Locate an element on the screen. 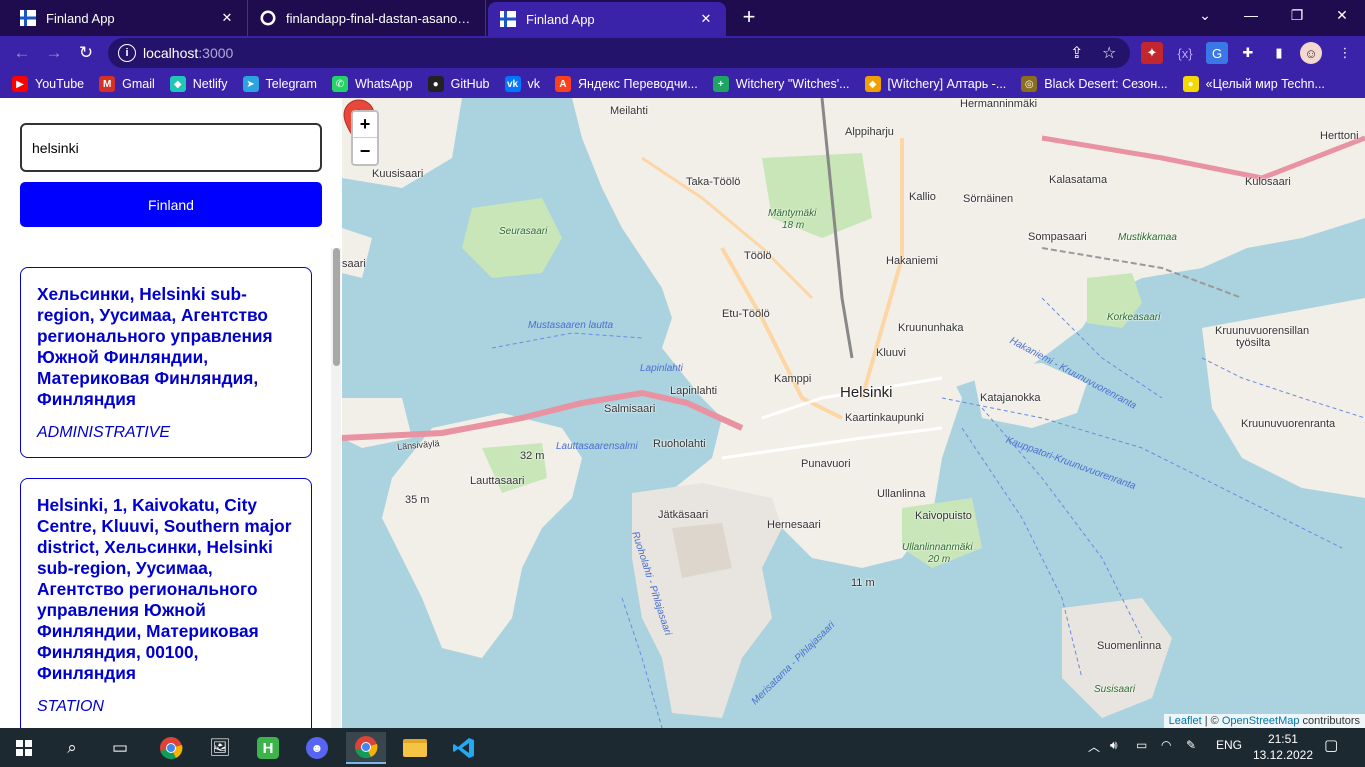 Image resolution: width=1365 pixels, height=767 pixels. bookmark-favicon-icon: ▶ is located at coordinates (20, 84).